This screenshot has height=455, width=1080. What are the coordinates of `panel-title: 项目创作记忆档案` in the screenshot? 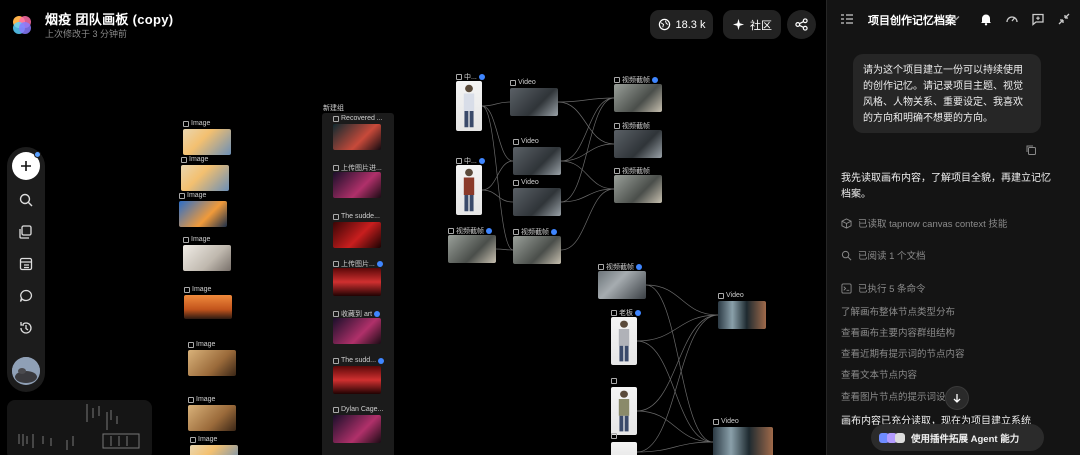 It's located at (912, 20).